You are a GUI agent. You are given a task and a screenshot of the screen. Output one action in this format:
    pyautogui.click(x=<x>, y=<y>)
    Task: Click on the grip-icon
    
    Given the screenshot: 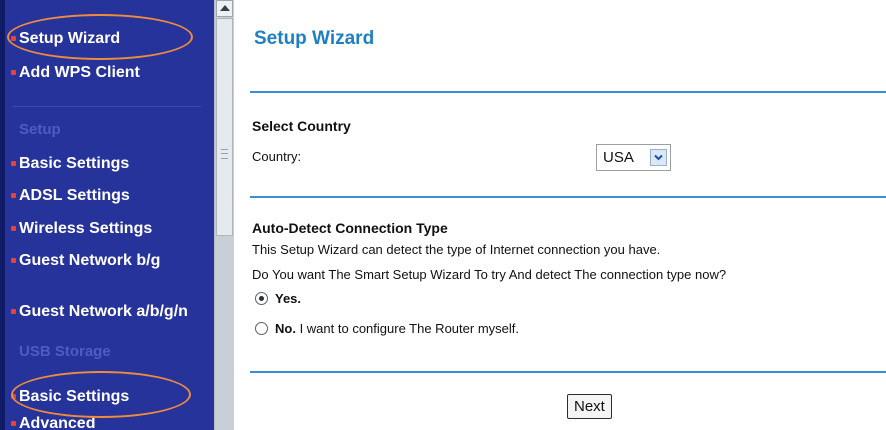 What is the action you would take?
    pyautogui.click(x=224, y=154)
    